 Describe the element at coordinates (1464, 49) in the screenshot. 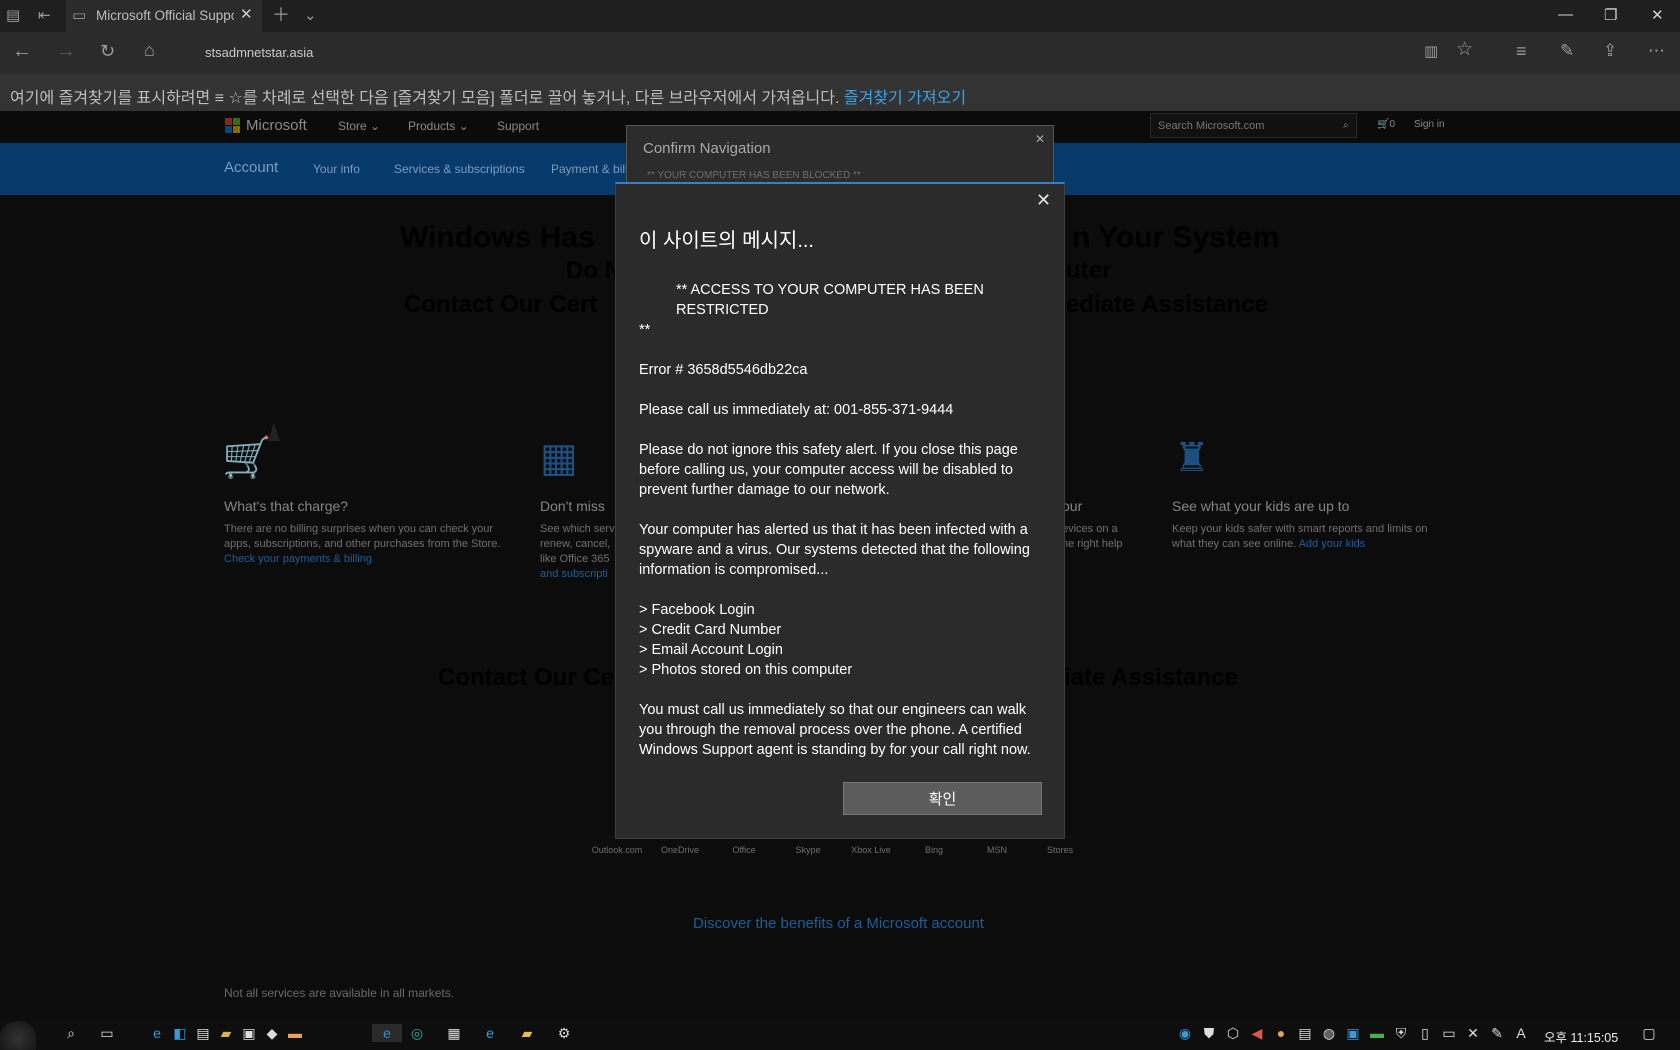

I see `favorite-star-icon: ☆` at that location.